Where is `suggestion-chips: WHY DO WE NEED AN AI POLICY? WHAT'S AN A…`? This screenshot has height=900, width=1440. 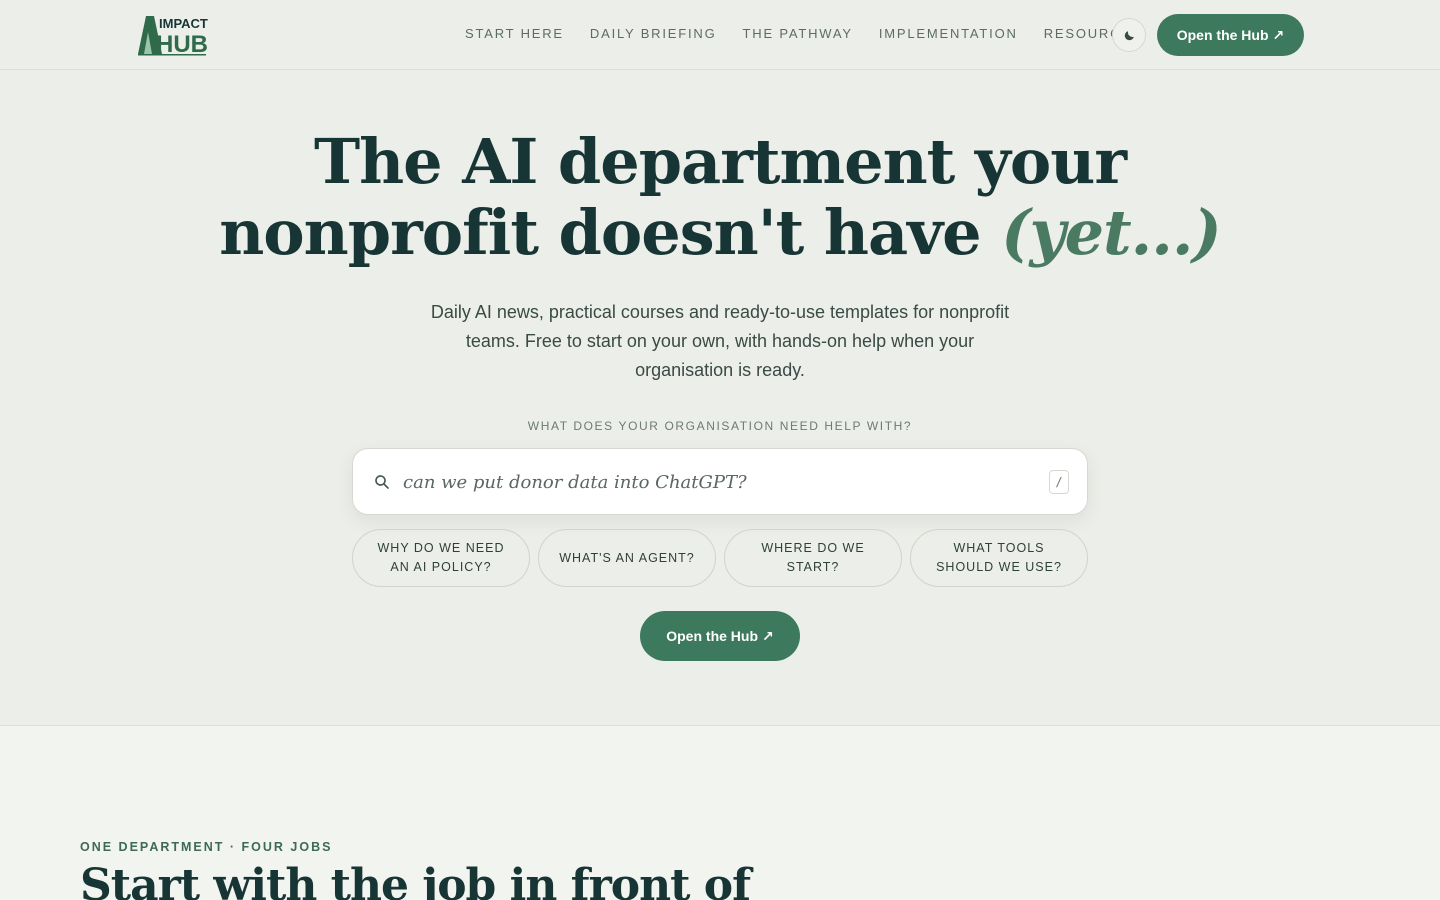 suggestion-chips: WHY DO WE NEED AN AI POLICY? WHAT'S AN A… is located at coordinates (720, 558).